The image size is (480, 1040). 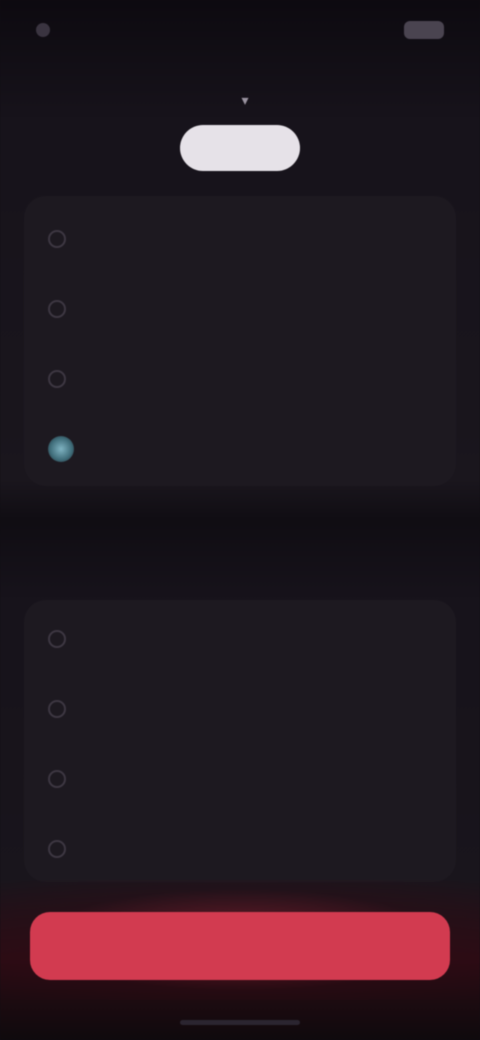 What do you see at coordinates (240, 1022) in the screenshot?
I see `home-indicator` at bounding box center [240, 1022].